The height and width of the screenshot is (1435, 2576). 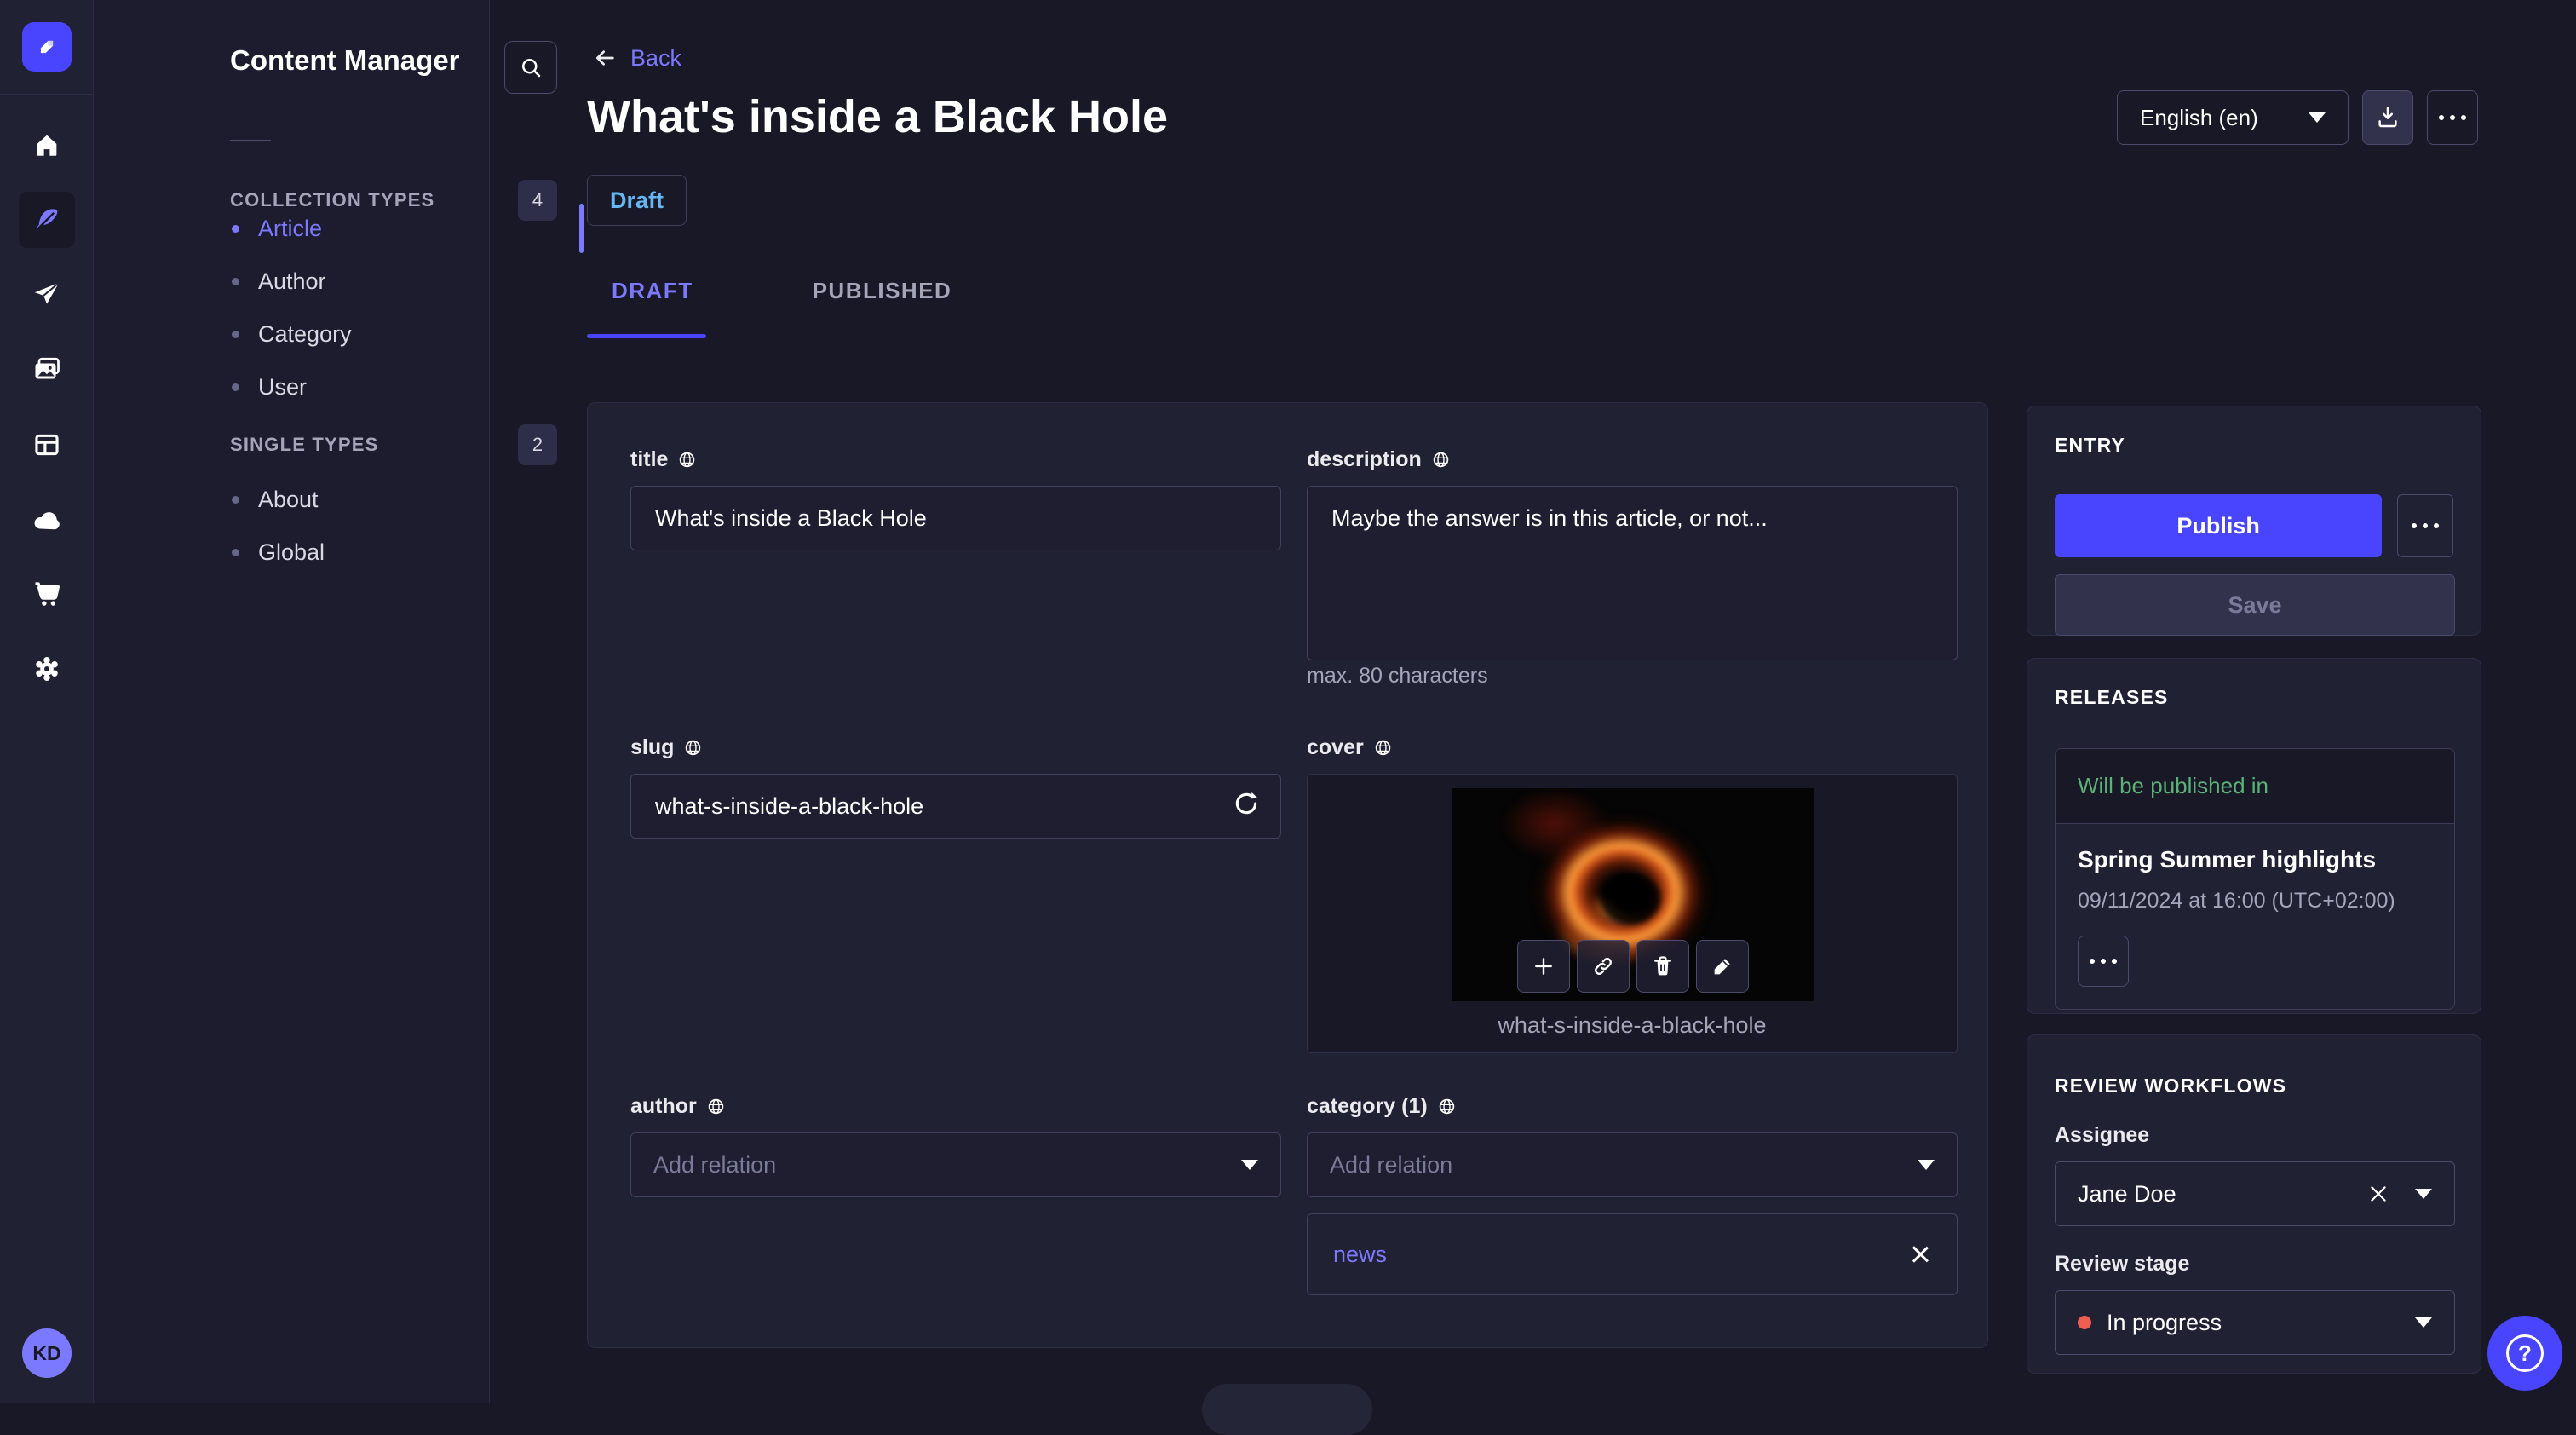 What do you see at coordinates (782, 291) in the screenshot?
I see `version-tabs: DRAFT PUBLISHED` at bounding box center [782, 291].